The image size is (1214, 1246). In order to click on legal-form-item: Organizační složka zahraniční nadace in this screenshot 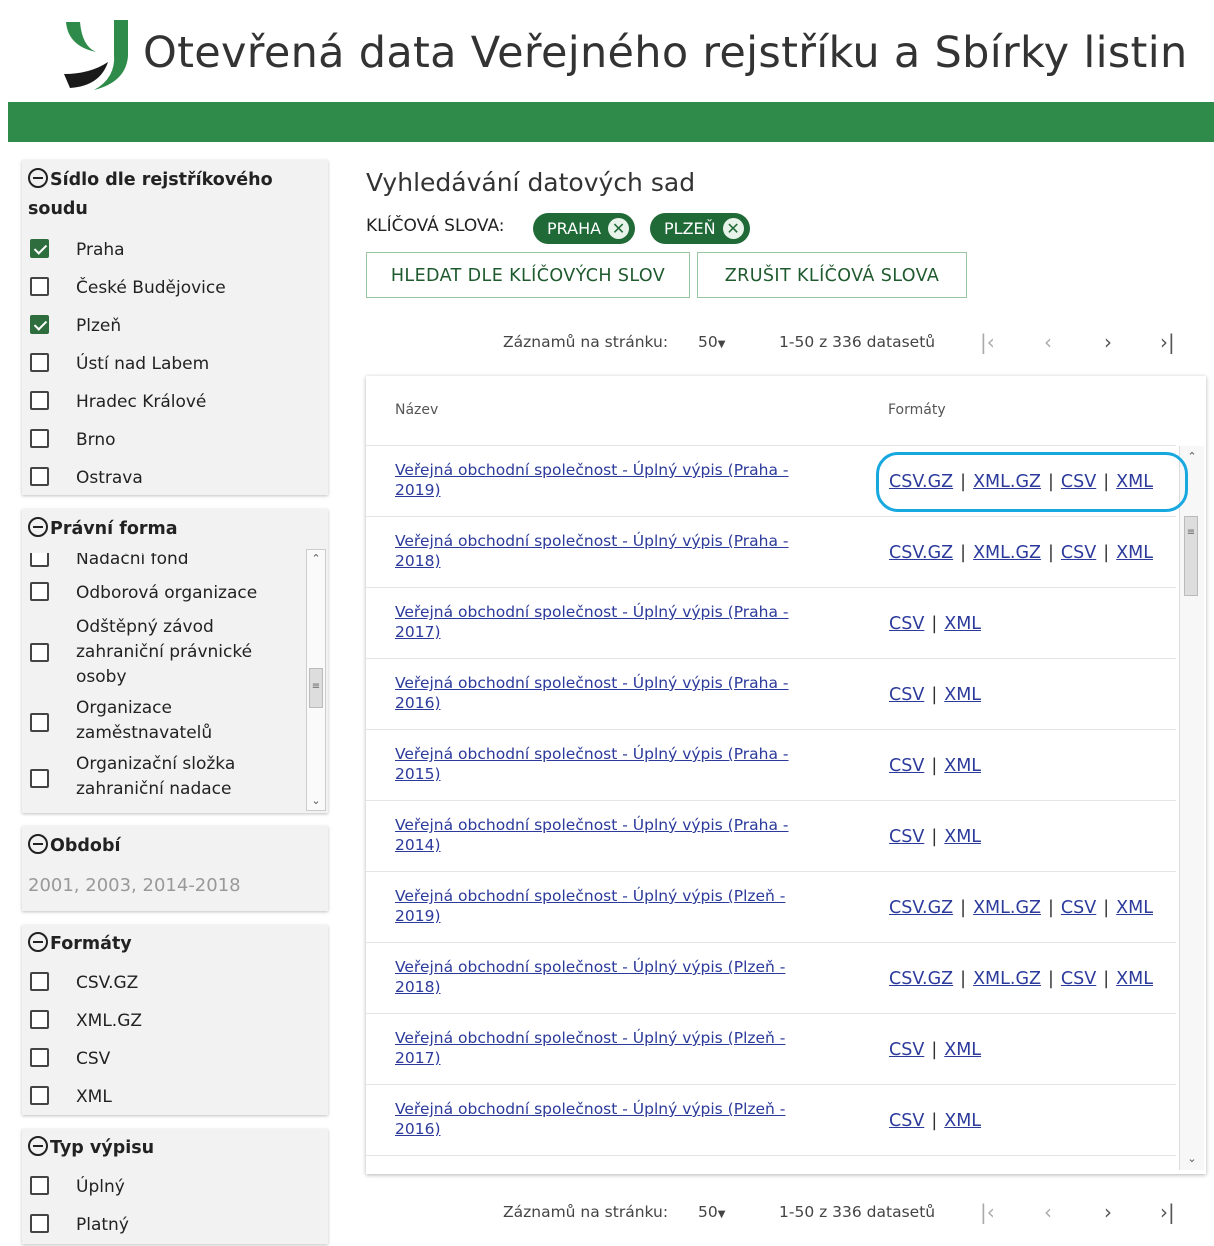, I will do `click(162, 779)`.